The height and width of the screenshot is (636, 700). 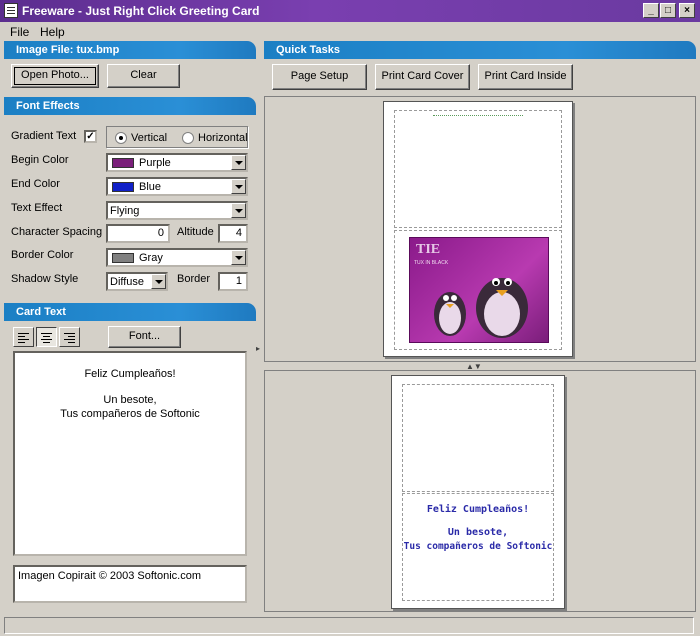 I want to click on align-left-button, so click(x=23, y=337).